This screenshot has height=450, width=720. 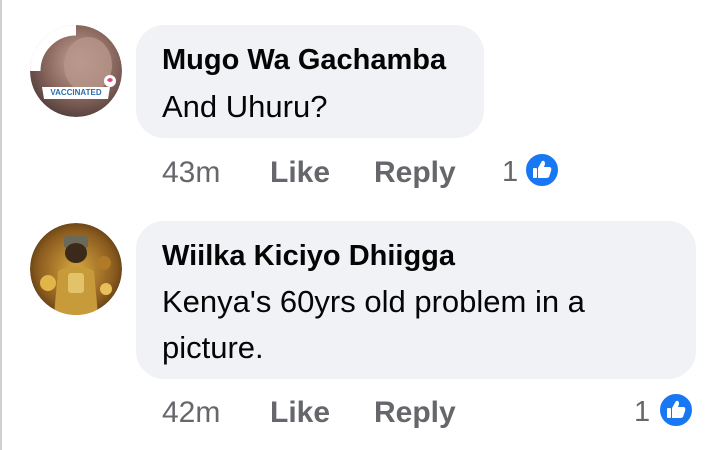 What do you see at coordinates (245, 106) in the screenshot?
I see `comment-text: And Uhuru?` at bounding box center [245, 106].